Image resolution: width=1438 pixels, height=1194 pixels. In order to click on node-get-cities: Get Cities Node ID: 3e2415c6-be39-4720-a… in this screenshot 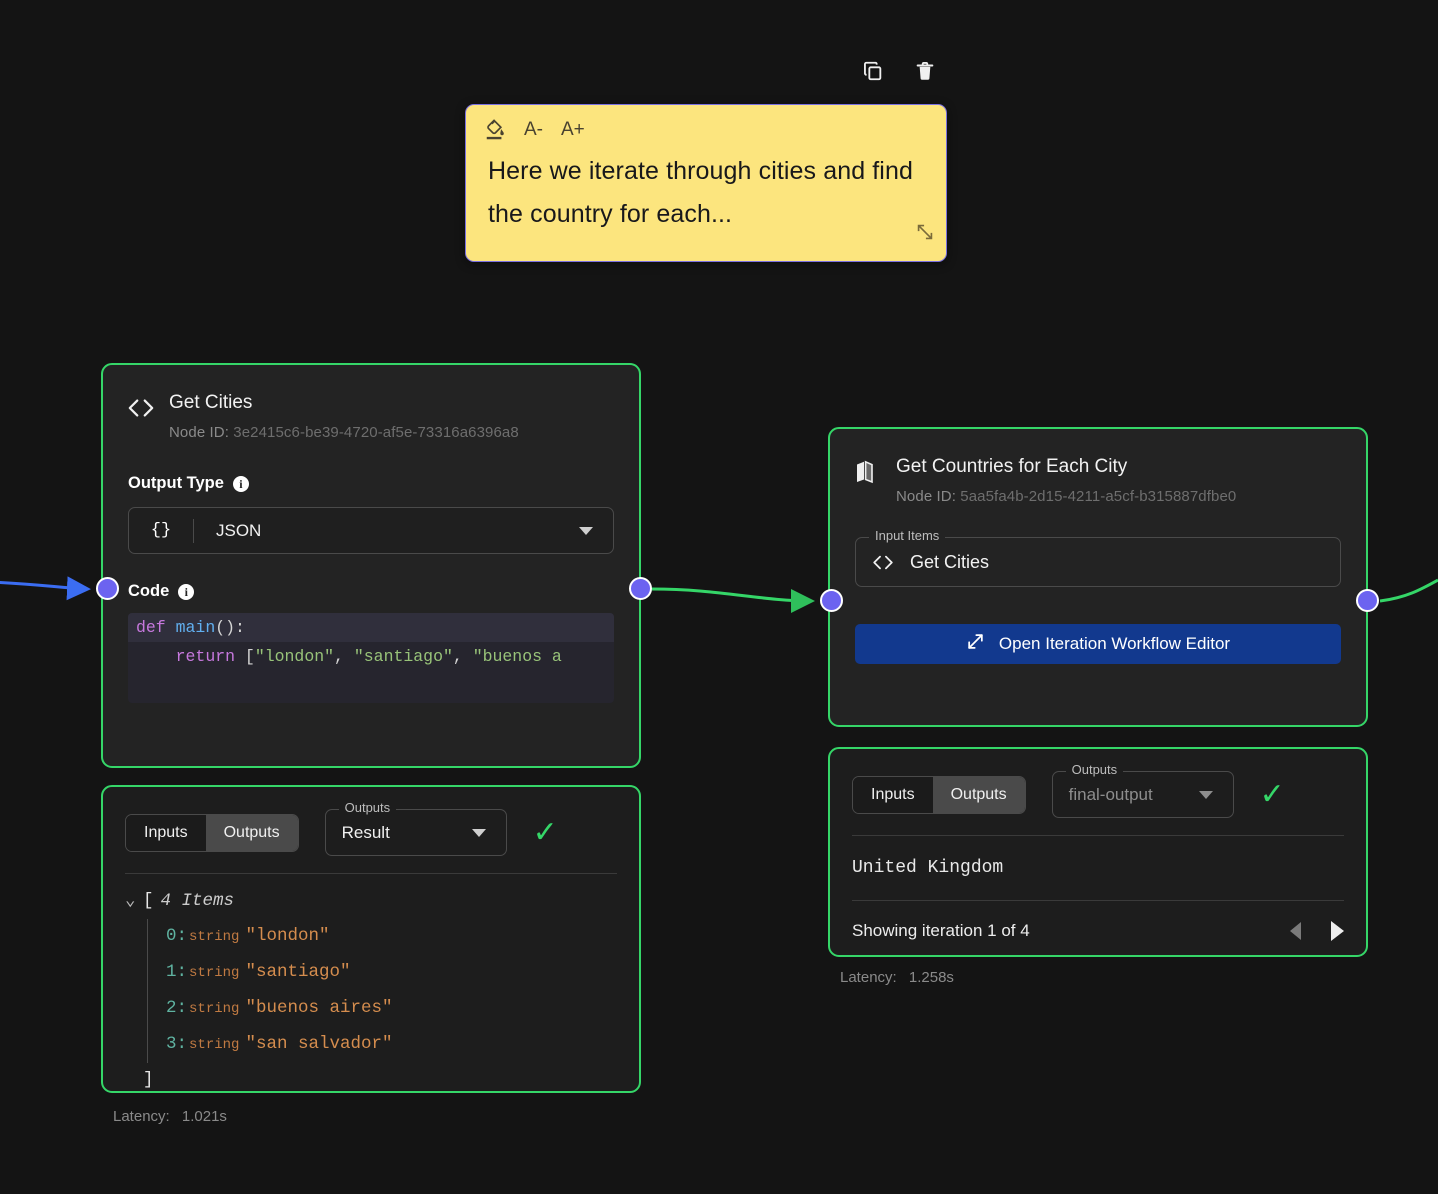, I will do `click(371, 565)`.